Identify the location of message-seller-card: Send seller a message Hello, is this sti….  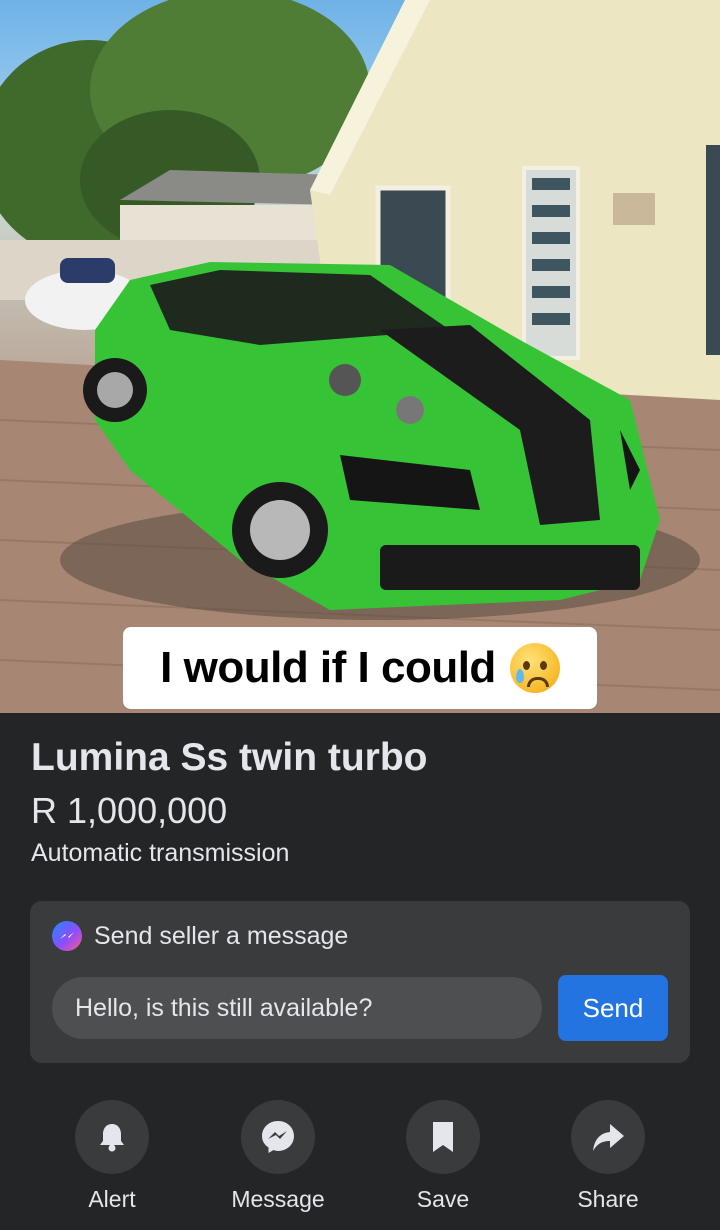
(360, 982).